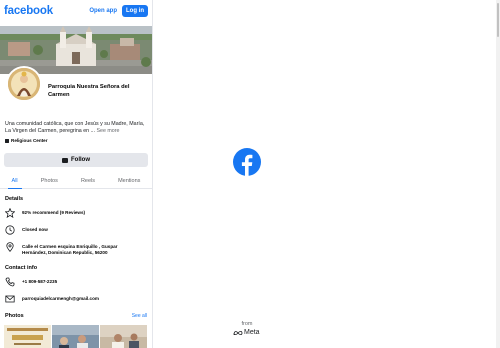  I want to click on facebook-icon, so click(247, 162).